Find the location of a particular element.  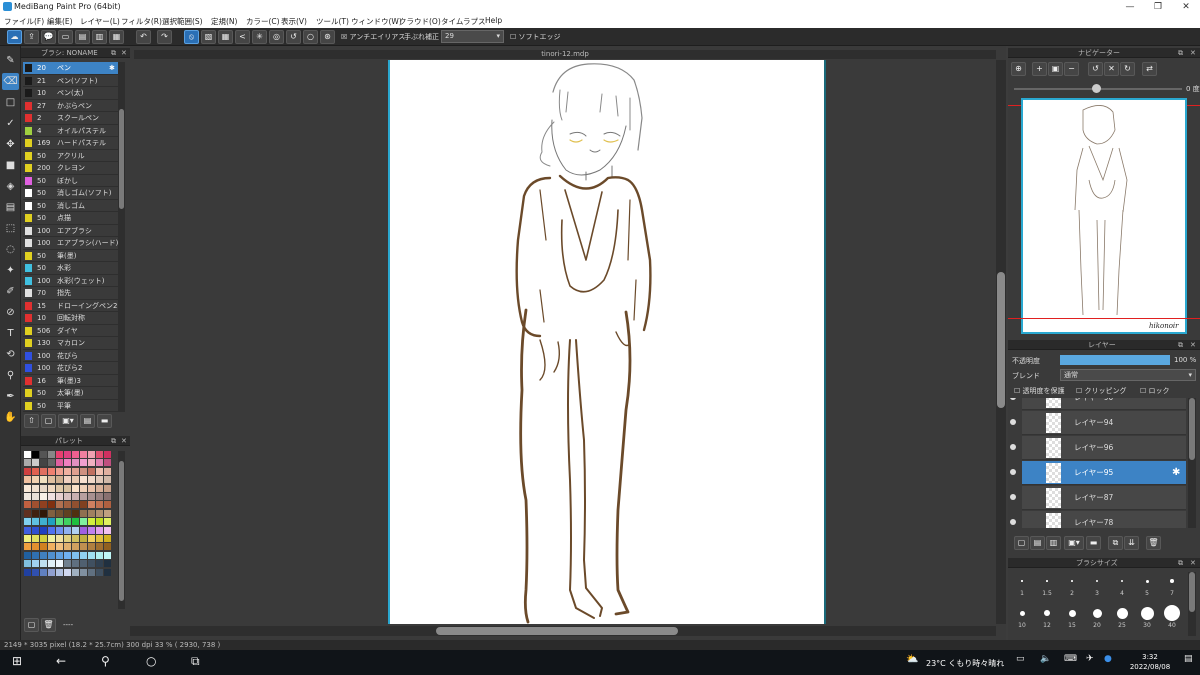

navigator-preview: hikonoir is located at coordinates (1104, 216).